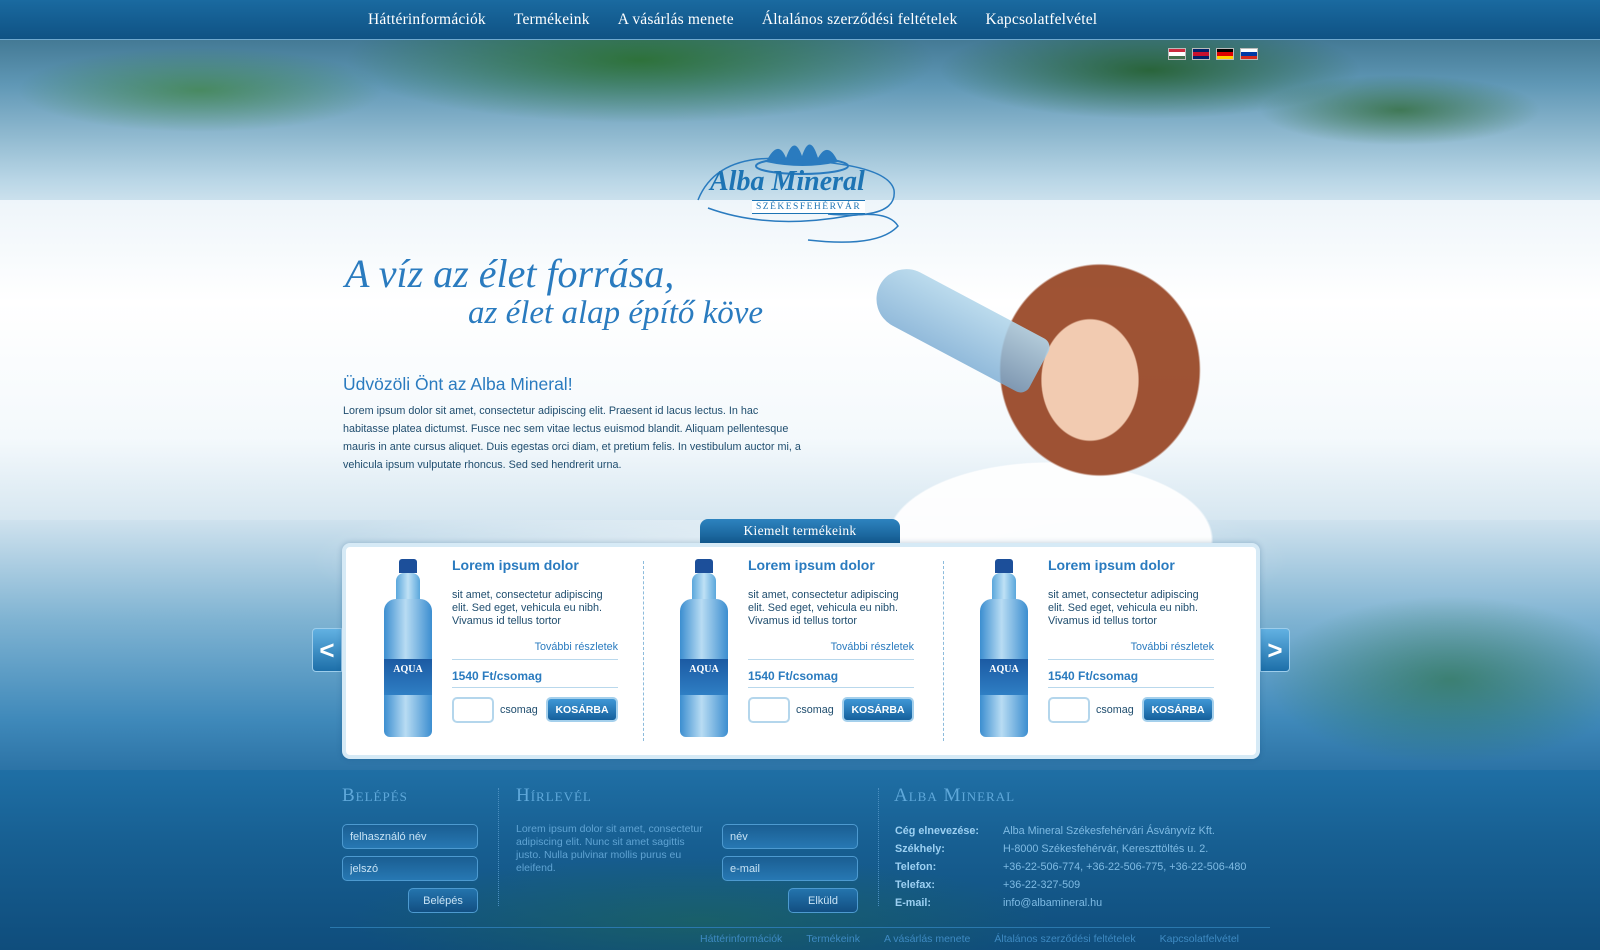 This screenshot has width=1600, height=950. What do you see at coordinates (676, 20) in the screenshot?
I see `nav-item-purchase-process: A vásárlás menete` at bounding box center [676, 20].